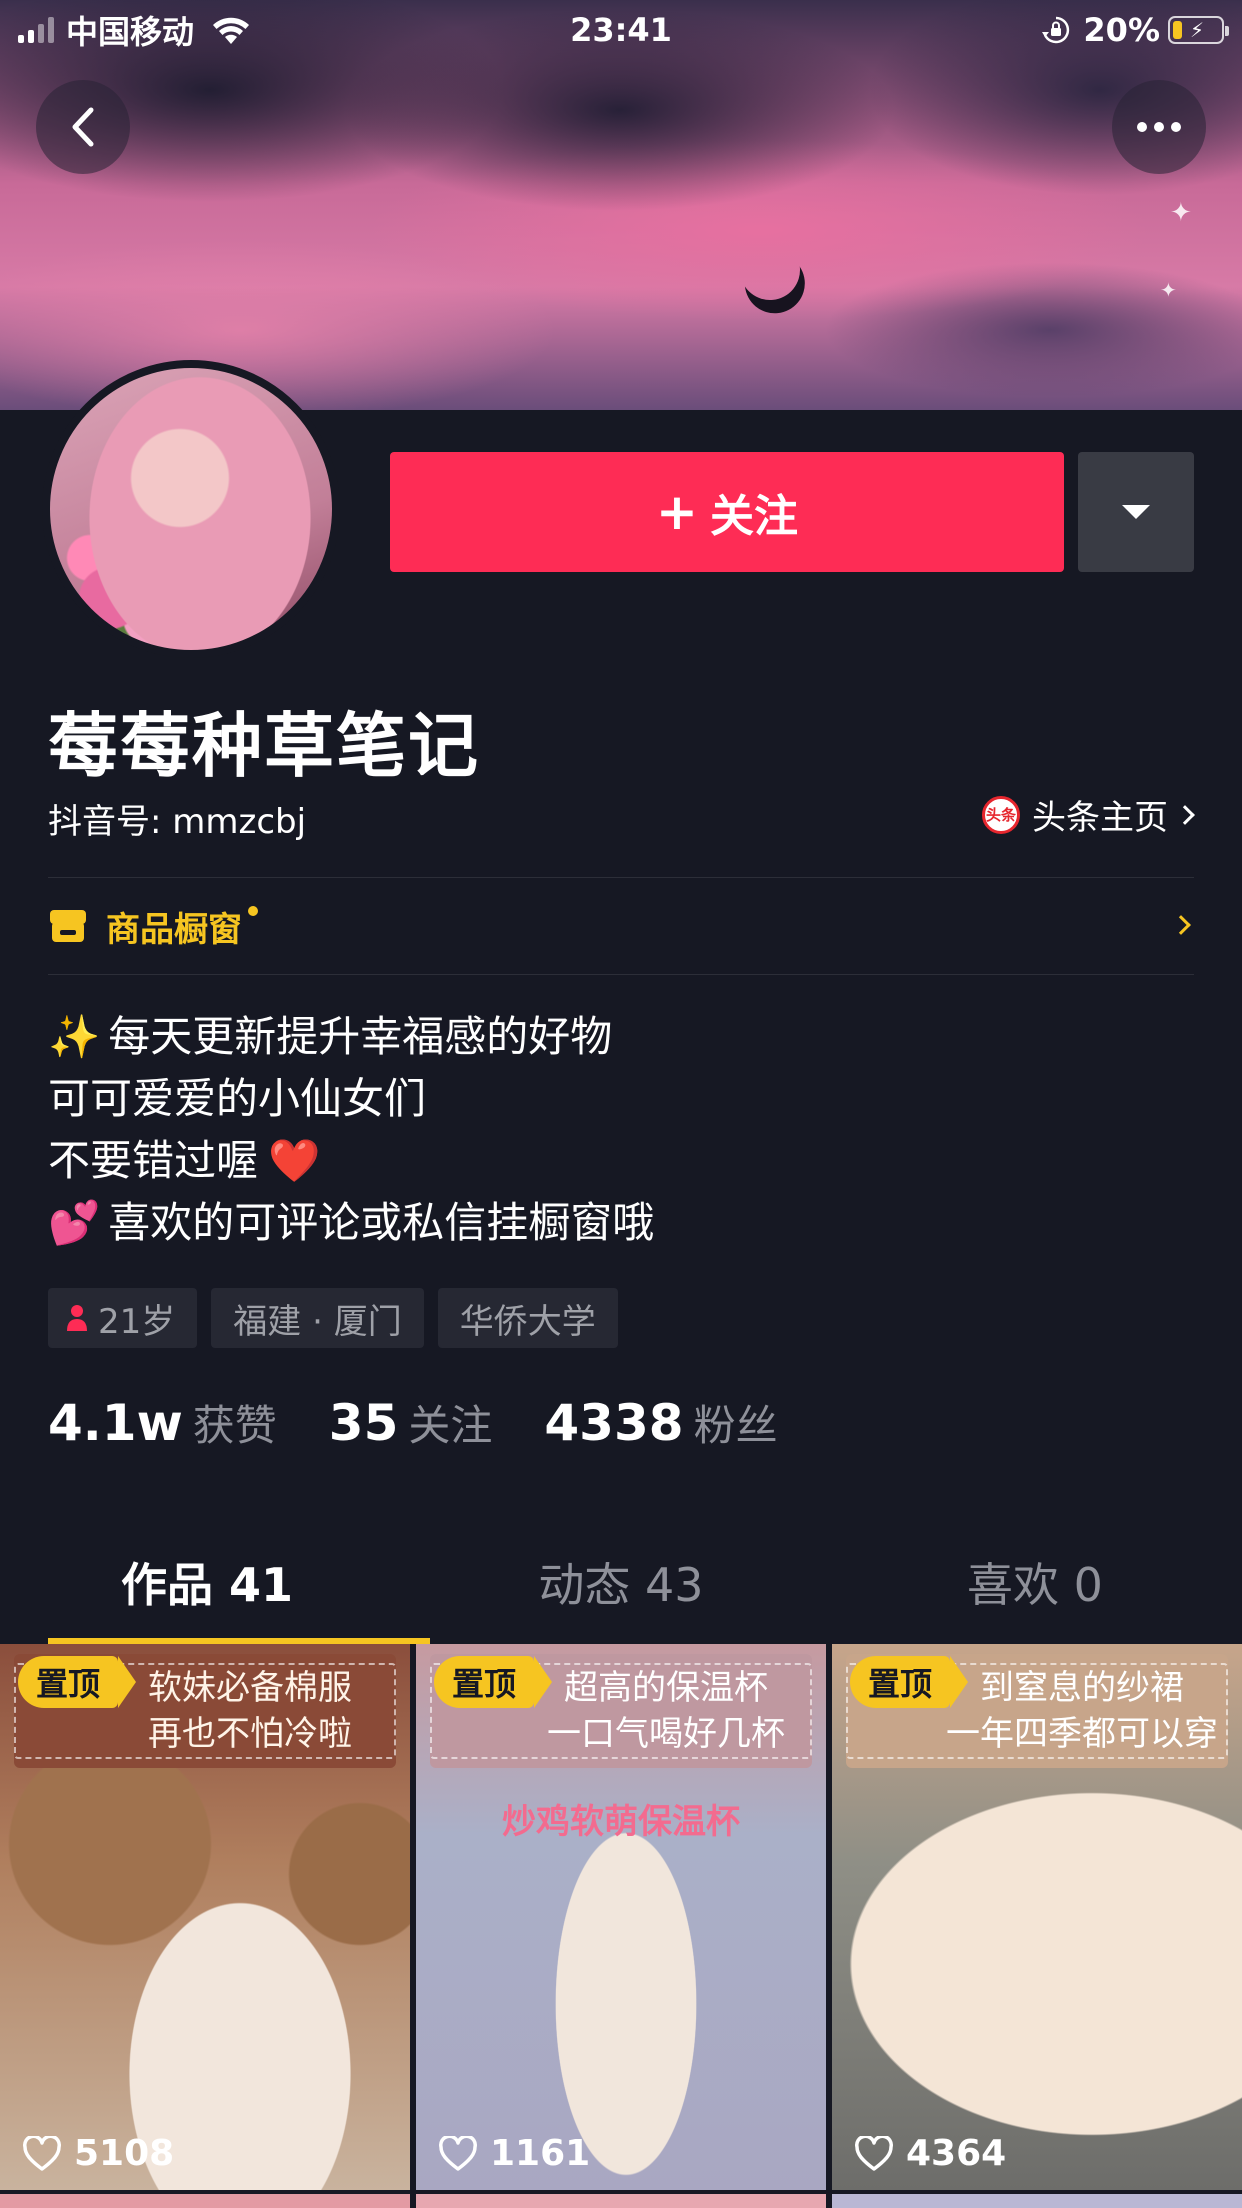  What do you see at coordinates (74, 1036) in the screenshot?
I see `sparkles-icon: ✨` at bounding box center [74, 1036].